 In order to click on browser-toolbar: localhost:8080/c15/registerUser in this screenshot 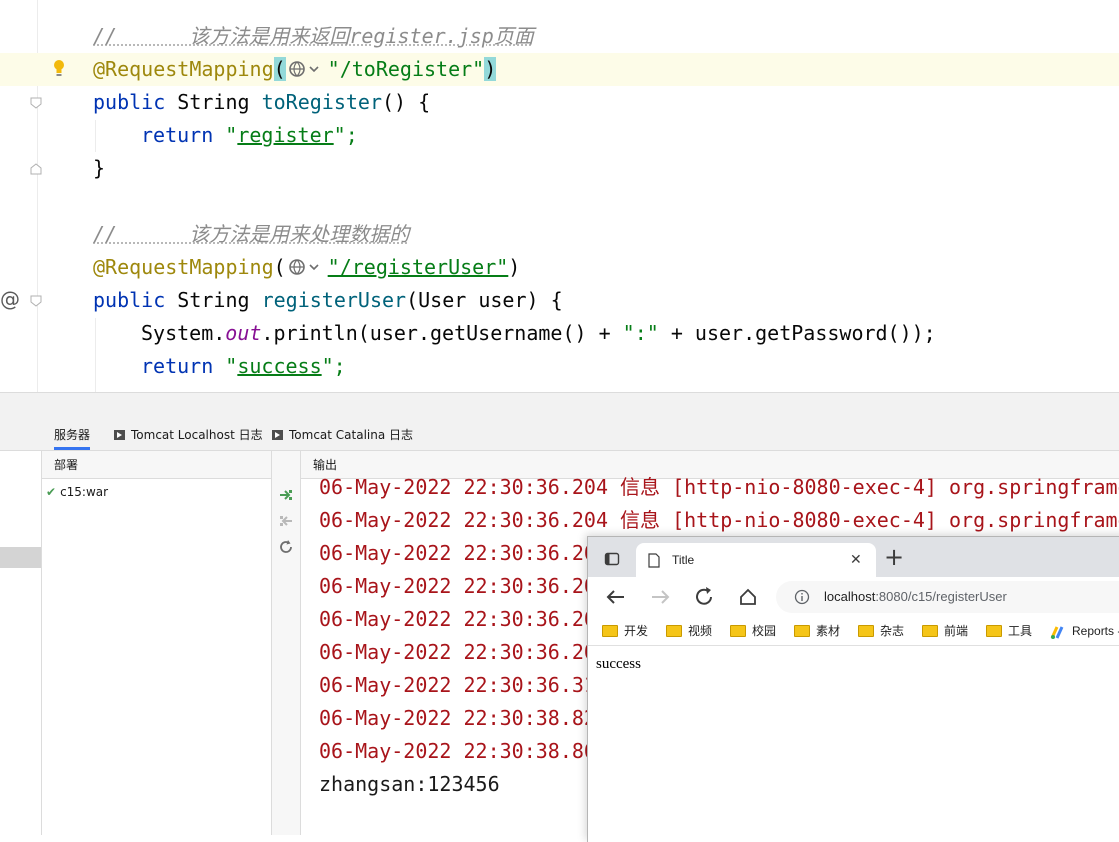, I will do `click(853, 597)`.